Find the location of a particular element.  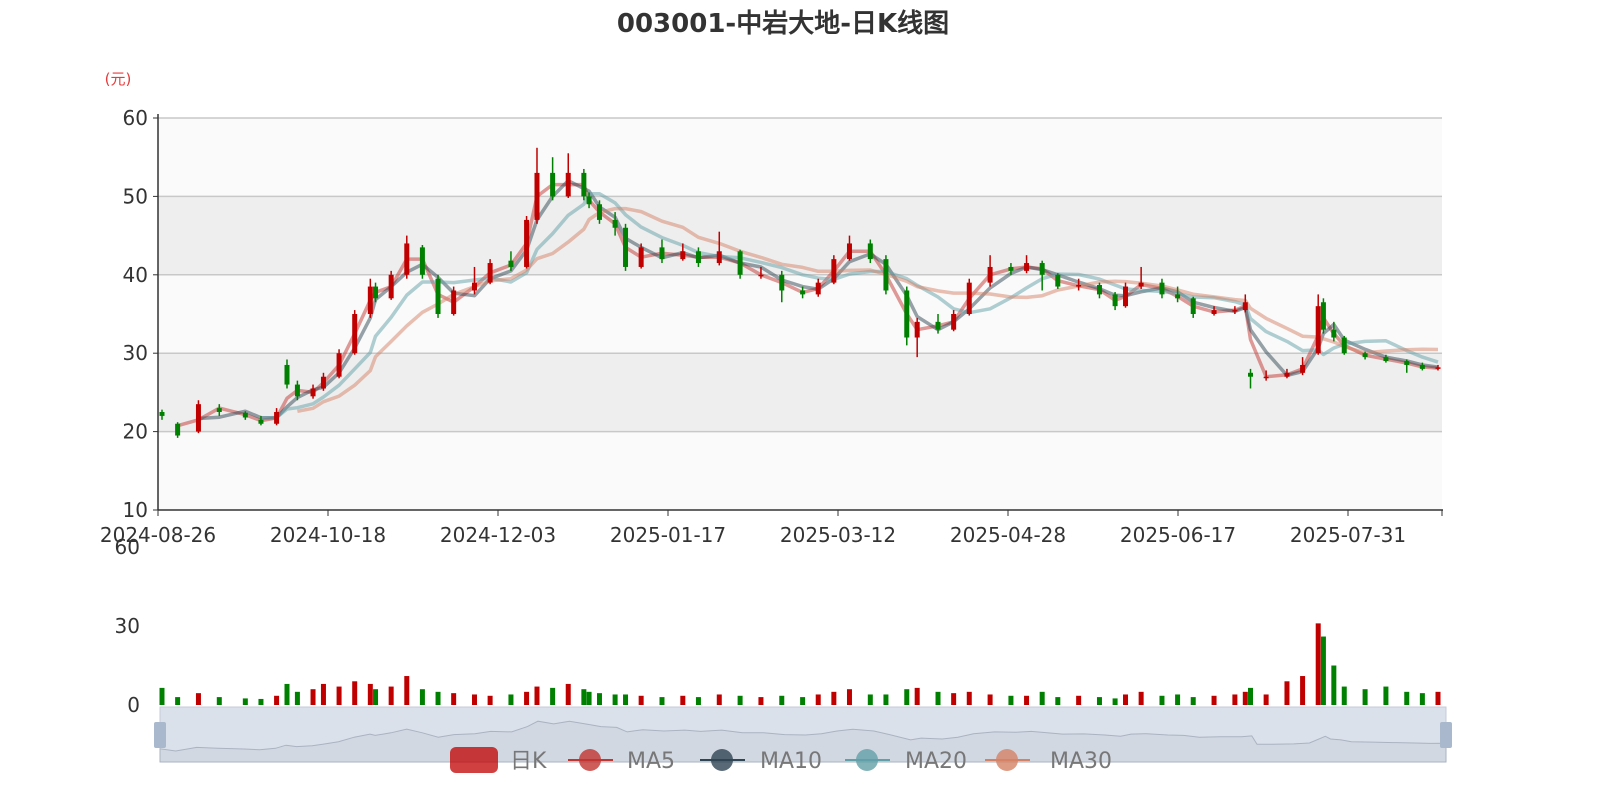

slider-handle-right is located at coordinates (1446, 735).